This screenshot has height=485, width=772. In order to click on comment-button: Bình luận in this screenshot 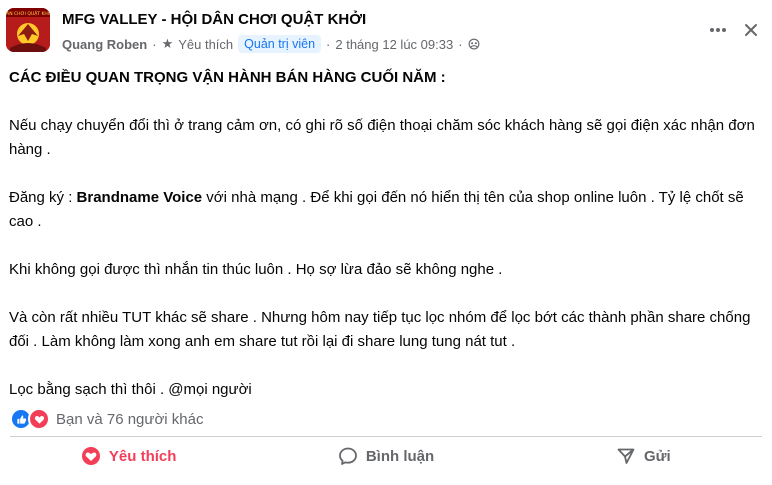, I will do `click(385, 456)`.